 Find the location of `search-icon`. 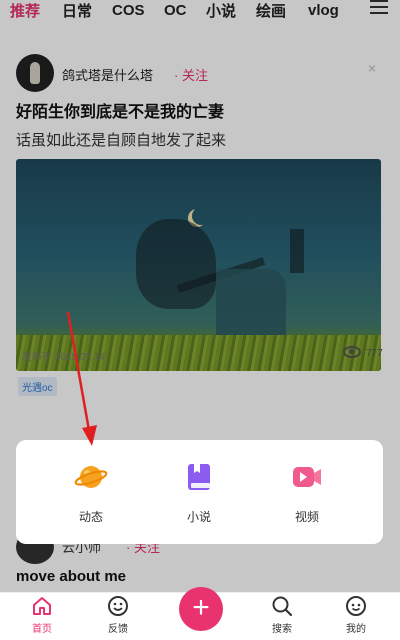

search-icon is located at coordinates (282, 606).